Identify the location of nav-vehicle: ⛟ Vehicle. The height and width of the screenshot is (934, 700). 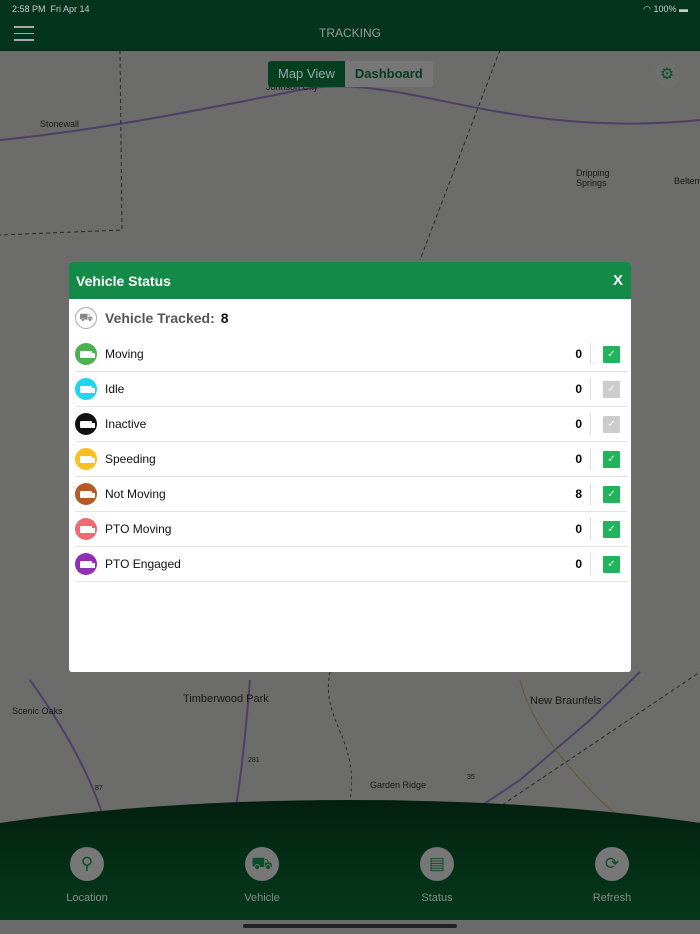
(262, 875).